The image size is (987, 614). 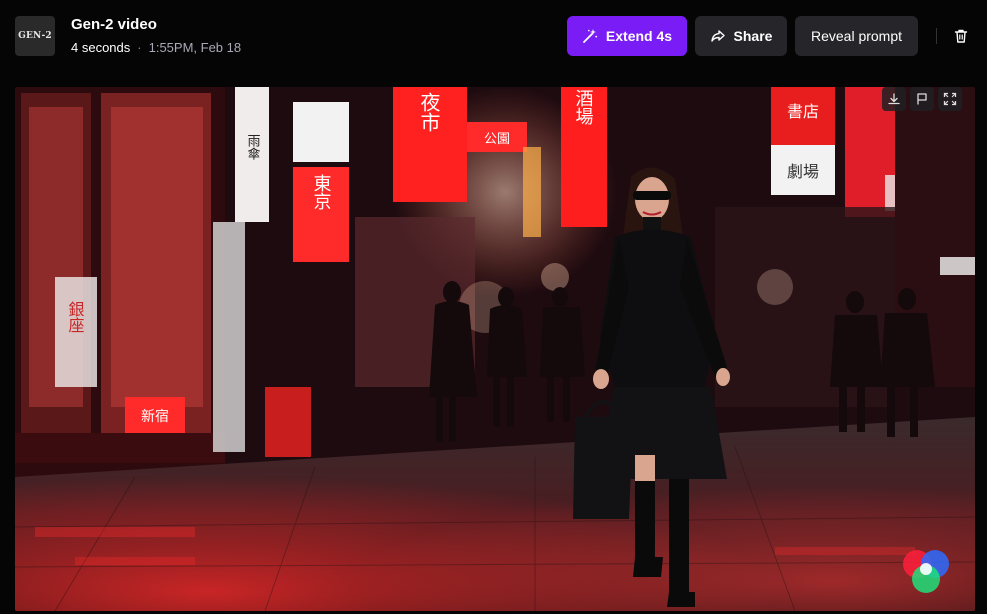 I want to click on video-timestamp: 1:55PM, Feb 18, so click(x=195, y=47).